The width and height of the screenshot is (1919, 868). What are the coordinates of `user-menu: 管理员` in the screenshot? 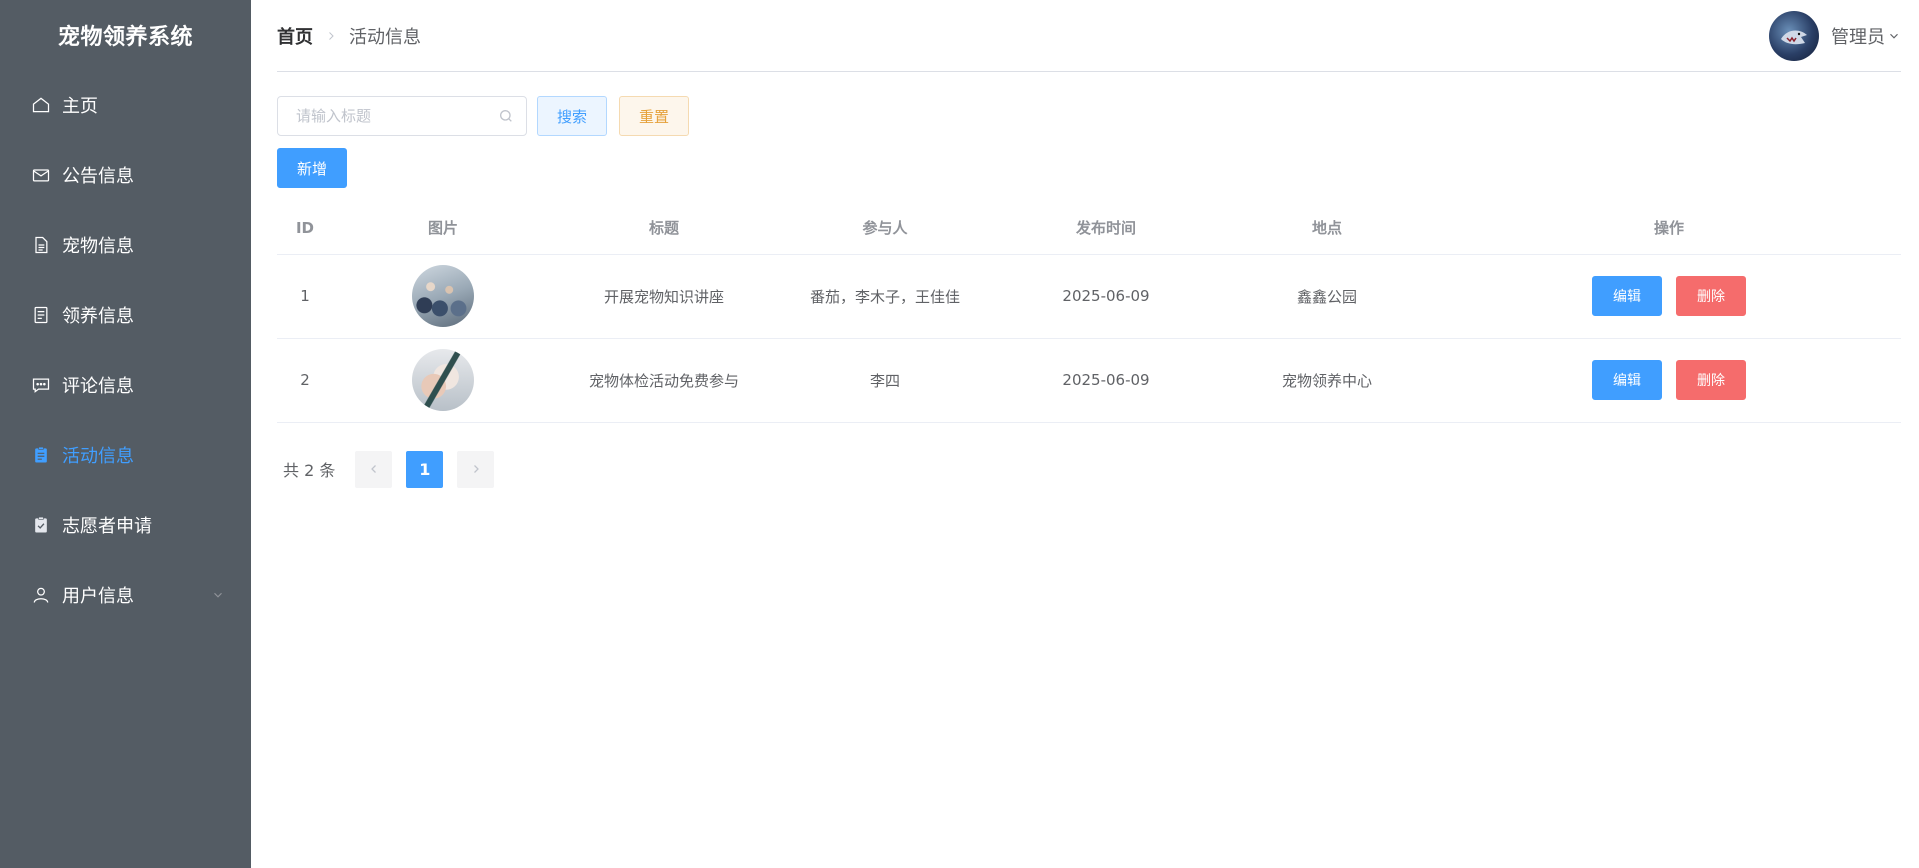 It's located at (1835, 35).